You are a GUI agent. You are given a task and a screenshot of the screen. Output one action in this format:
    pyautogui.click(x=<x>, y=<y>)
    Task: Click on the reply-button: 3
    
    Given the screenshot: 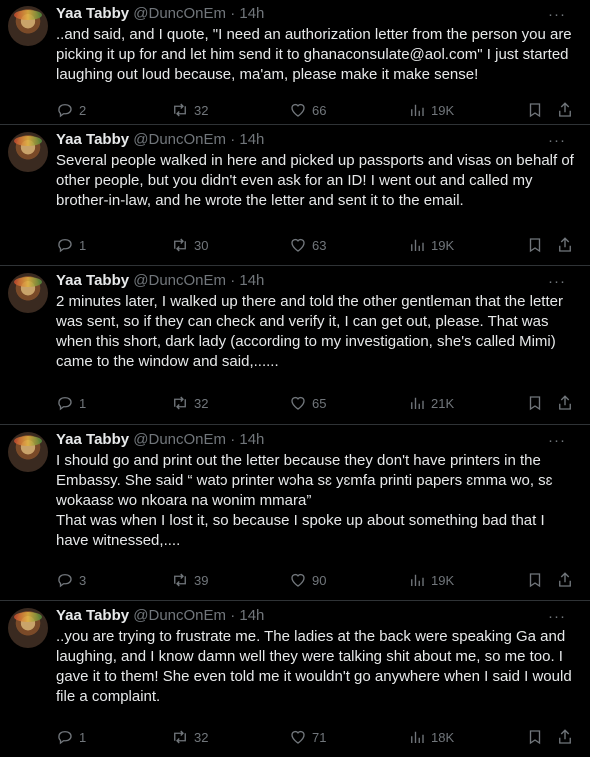 What is the action you would take?
    pyautogui.click(x=71, y=580)
    